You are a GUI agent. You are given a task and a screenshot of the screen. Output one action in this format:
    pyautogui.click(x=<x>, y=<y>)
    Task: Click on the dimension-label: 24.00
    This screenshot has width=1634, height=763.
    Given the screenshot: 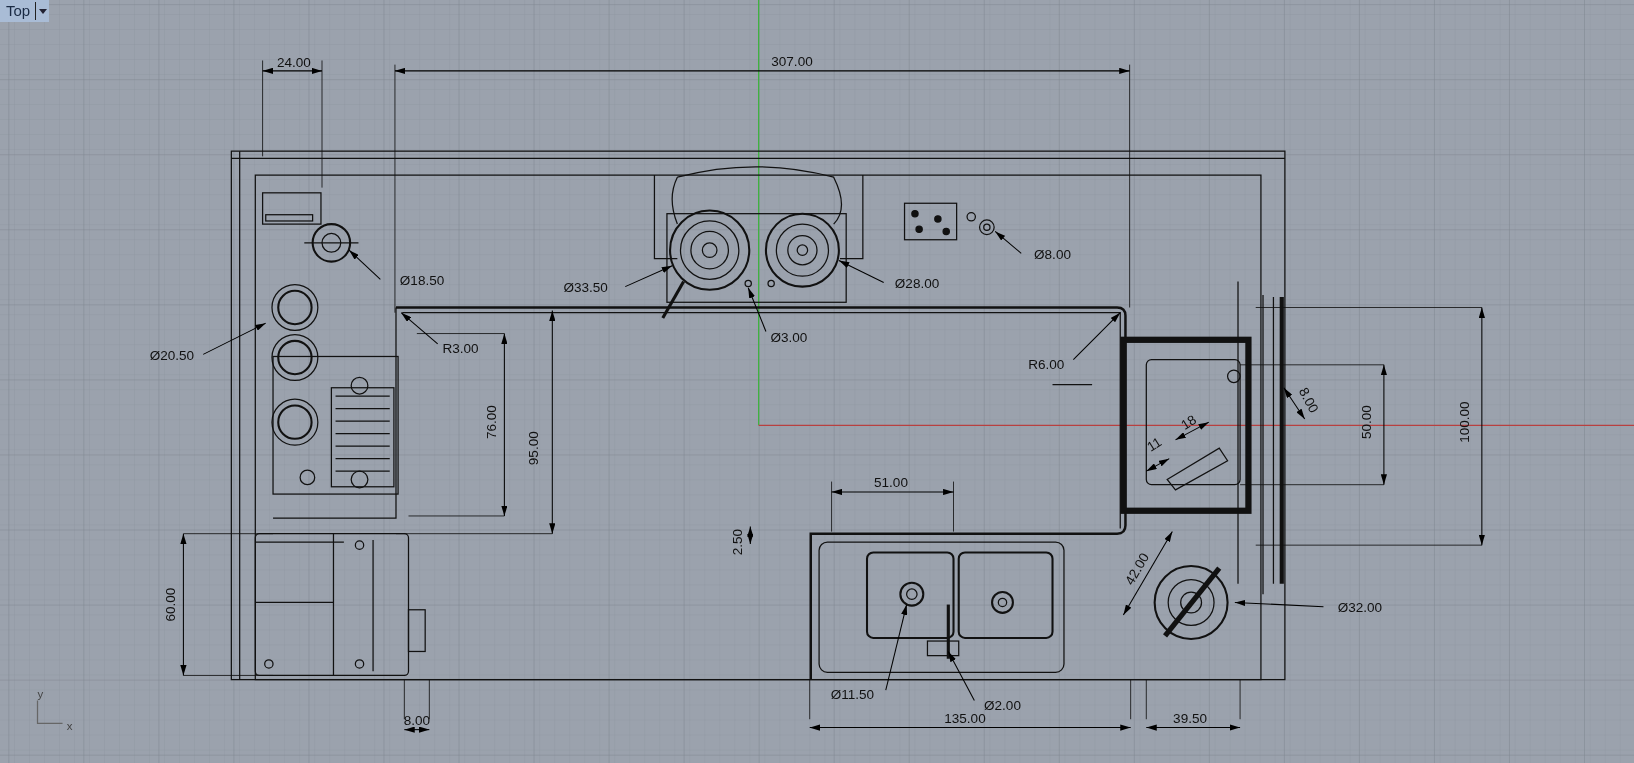 What is the action you would take?
    pyautogui.click(x=293, y=62)
    